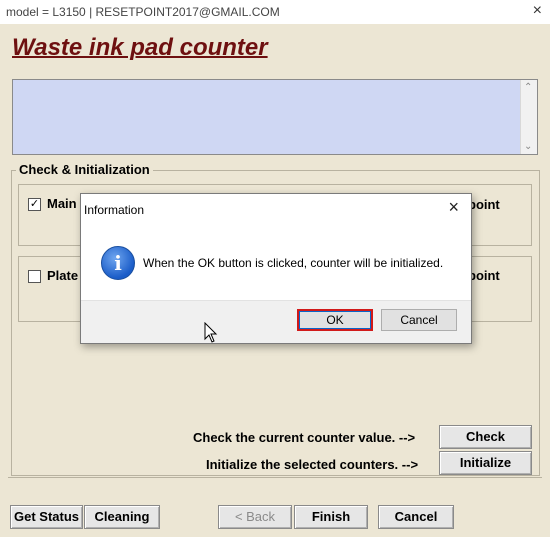  Describe the element at coordinates (419, 320) in the screenshot. I see `dialog-cancel-button: Cancel` at that location.